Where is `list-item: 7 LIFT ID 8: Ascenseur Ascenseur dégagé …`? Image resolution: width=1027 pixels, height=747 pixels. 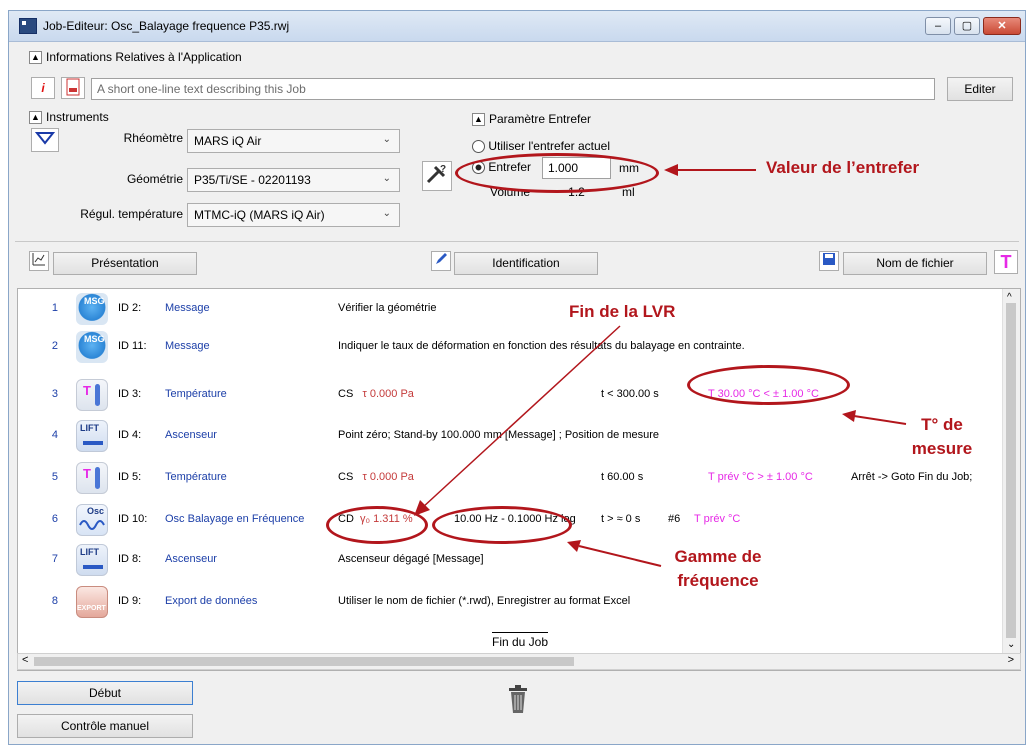
list-item: 7 LIFT ID 8: Ascenseur Ascenseur dégagé … is located at coordinates (519, 560).